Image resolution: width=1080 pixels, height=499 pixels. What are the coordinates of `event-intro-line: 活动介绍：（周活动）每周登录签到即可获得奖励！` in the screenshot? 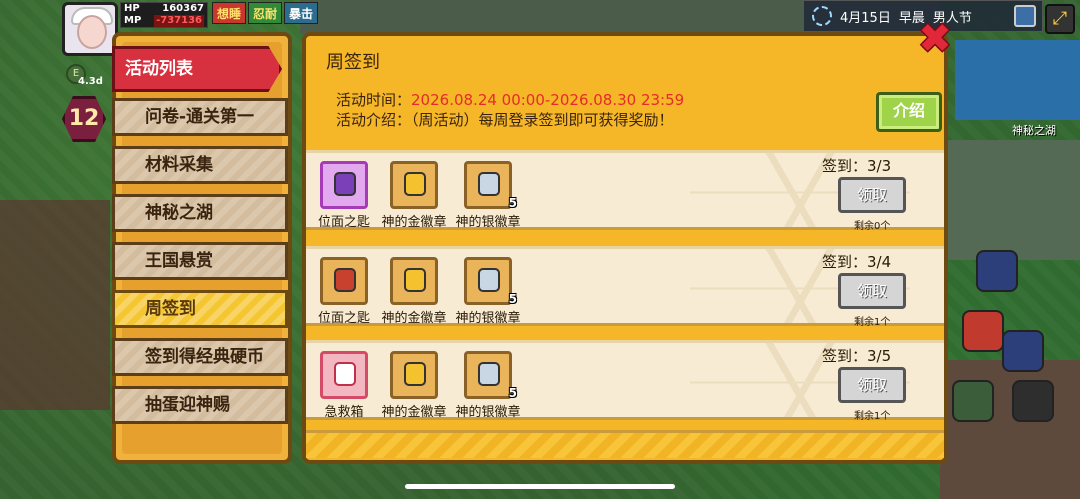 It's located at (510, 120).